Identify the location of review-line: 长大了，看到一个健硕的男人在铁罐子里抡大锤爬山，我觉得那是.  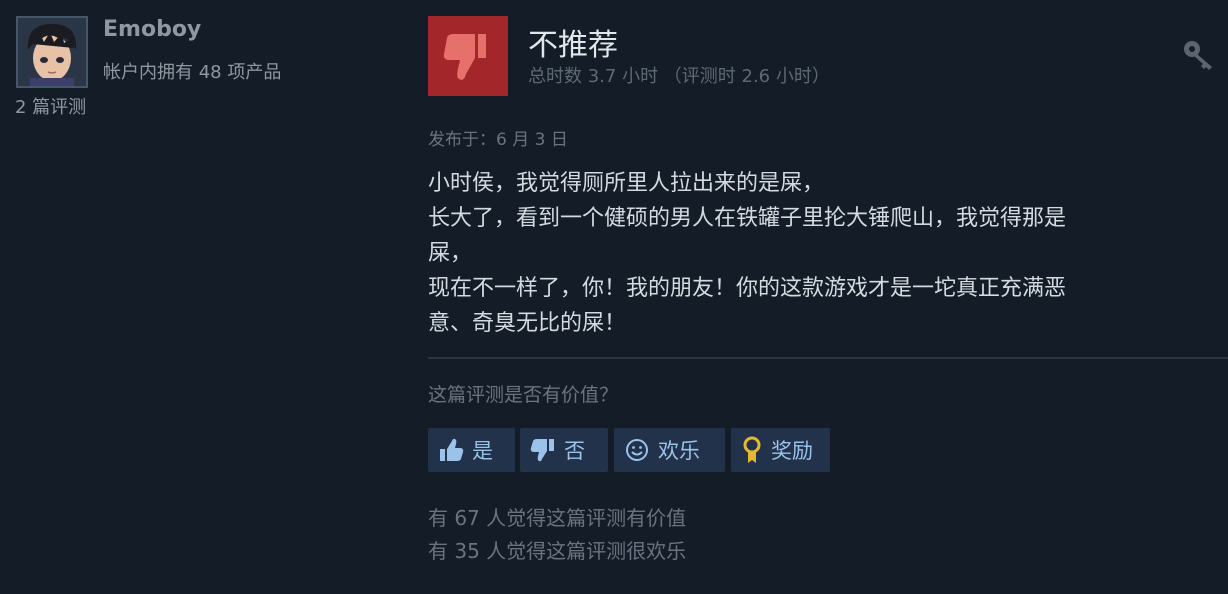
(747, 218).